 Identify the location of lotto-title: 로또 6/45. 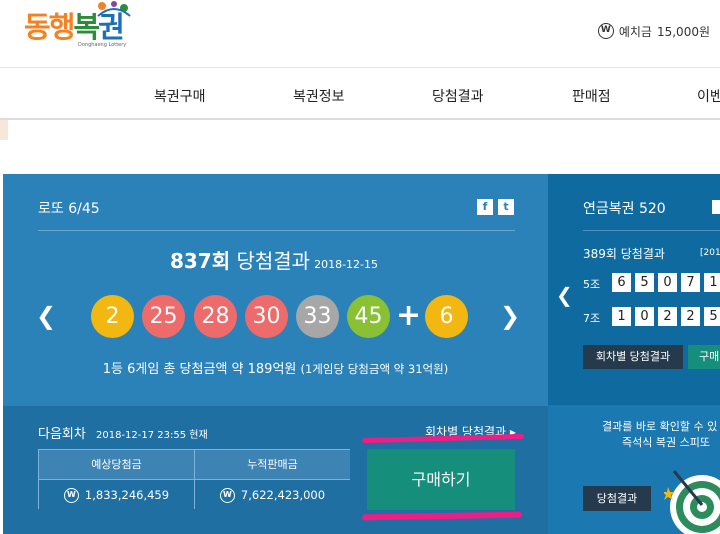
(69, 209).